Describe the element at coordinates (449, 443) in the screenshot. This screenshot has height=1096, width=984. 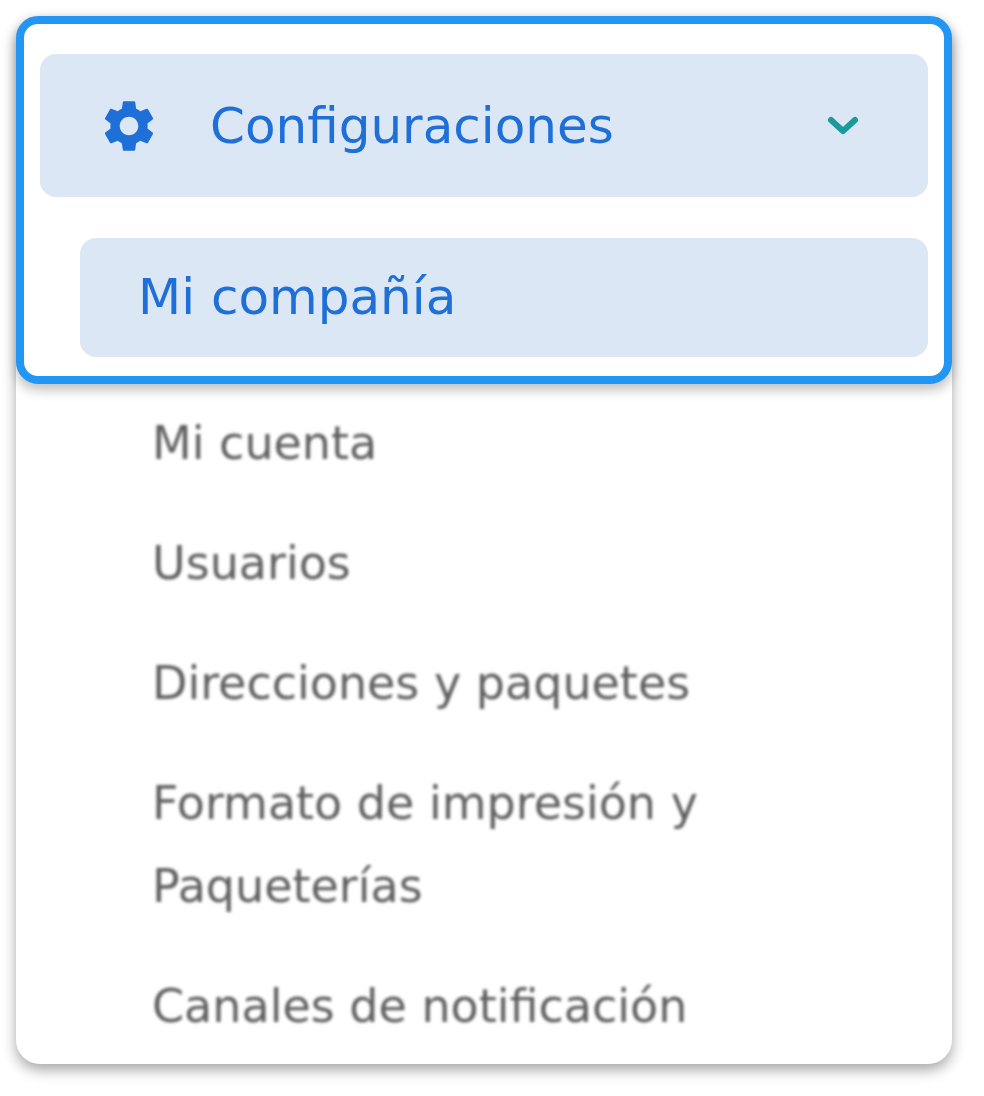
I see `menu-item: Mi cuenta` at that location.